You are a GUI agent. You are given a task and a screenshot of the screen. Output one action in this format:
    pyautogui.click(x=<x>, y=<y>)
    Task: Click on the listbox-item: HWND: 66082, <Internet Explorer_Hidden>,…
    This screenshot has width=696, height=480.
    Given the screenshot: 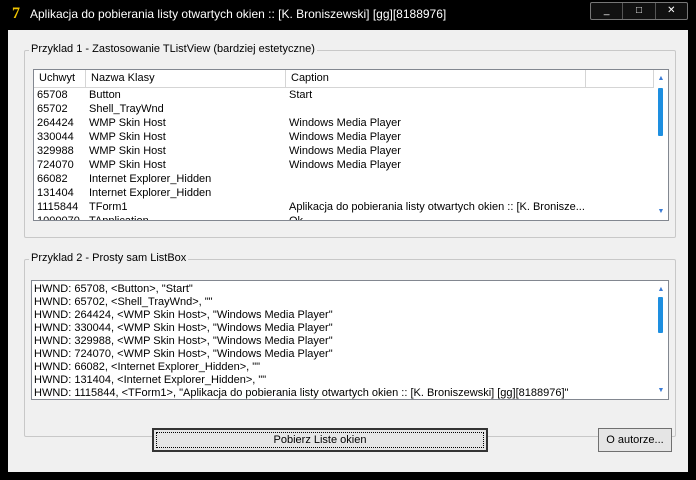 What is the action you would take?
    pyautogui.click(x=343, y=367)
    